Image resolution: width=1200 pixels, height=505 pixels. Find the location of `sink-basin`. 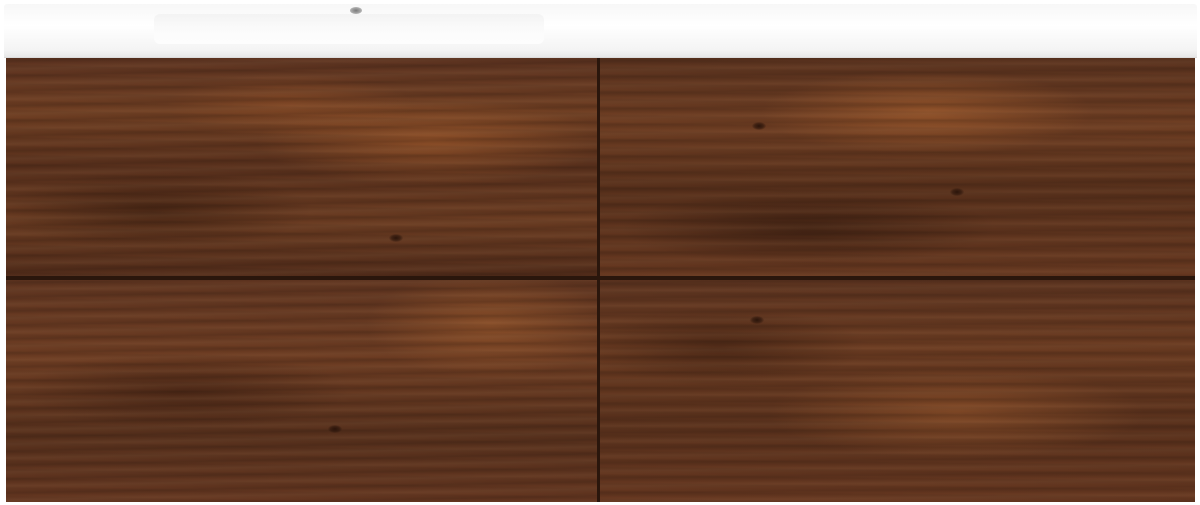

sink-basin is located at coordinates (349, 29).